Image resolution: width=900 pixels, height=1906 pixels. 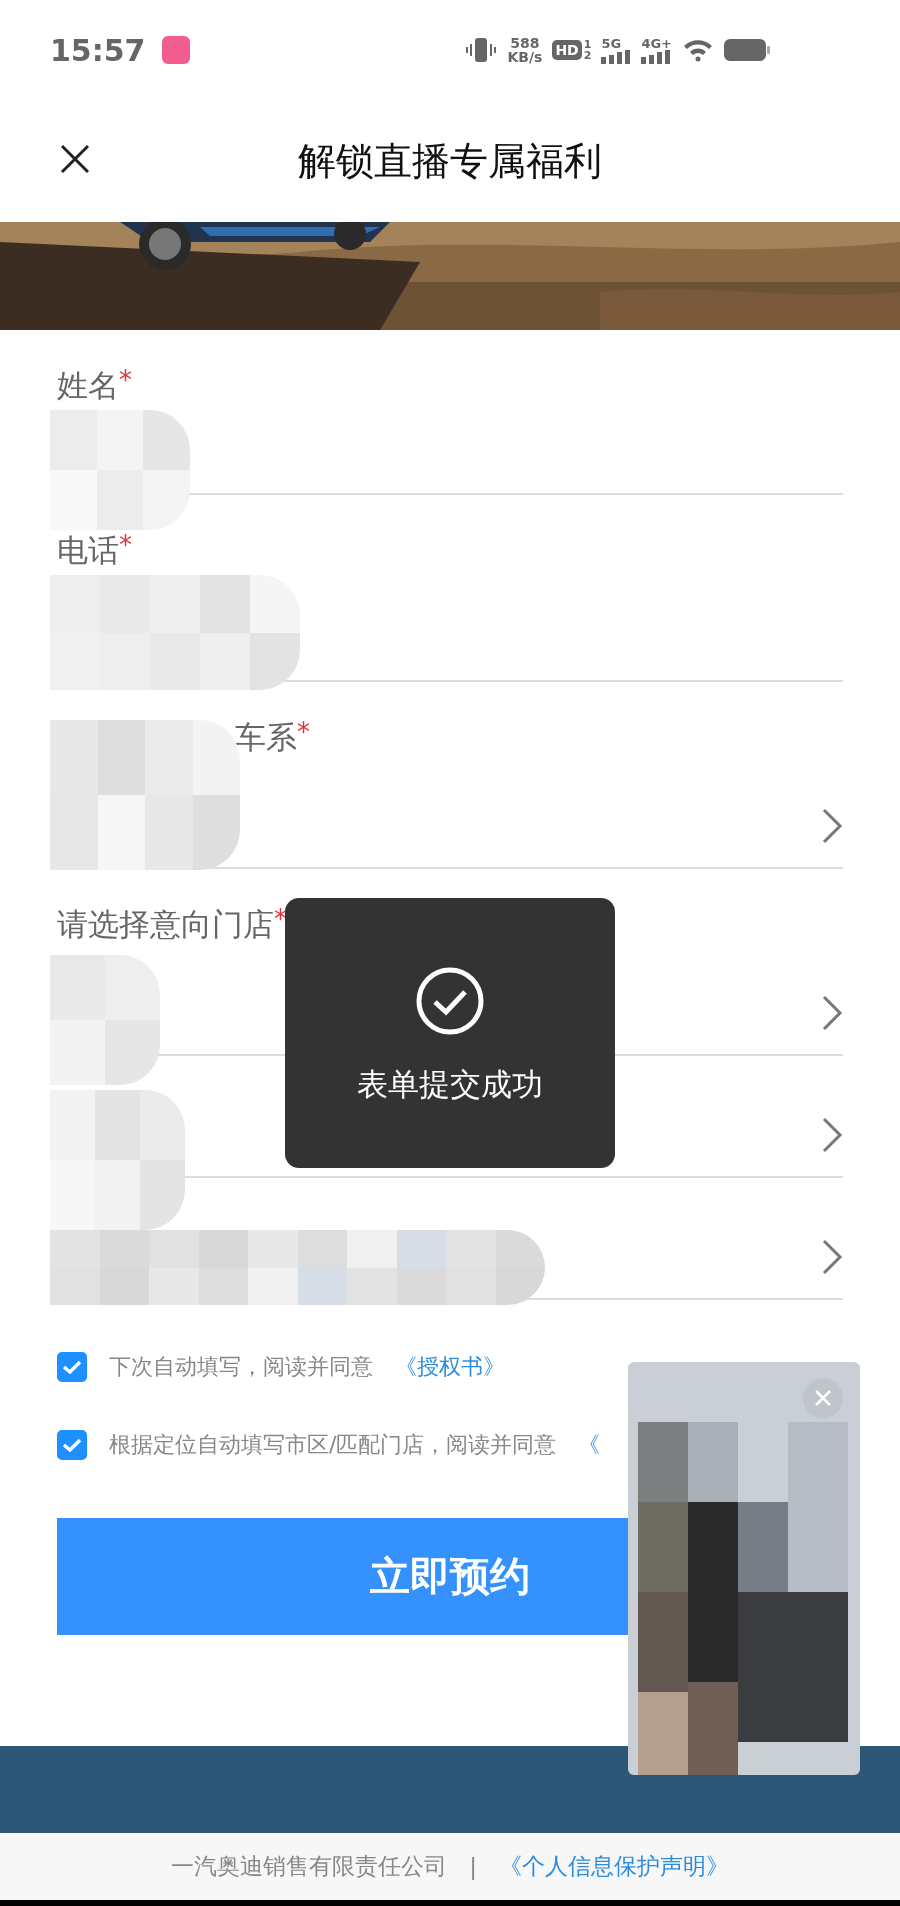 I want to click on agreement-link: 《授权书》, so click(x=450, y=1367).